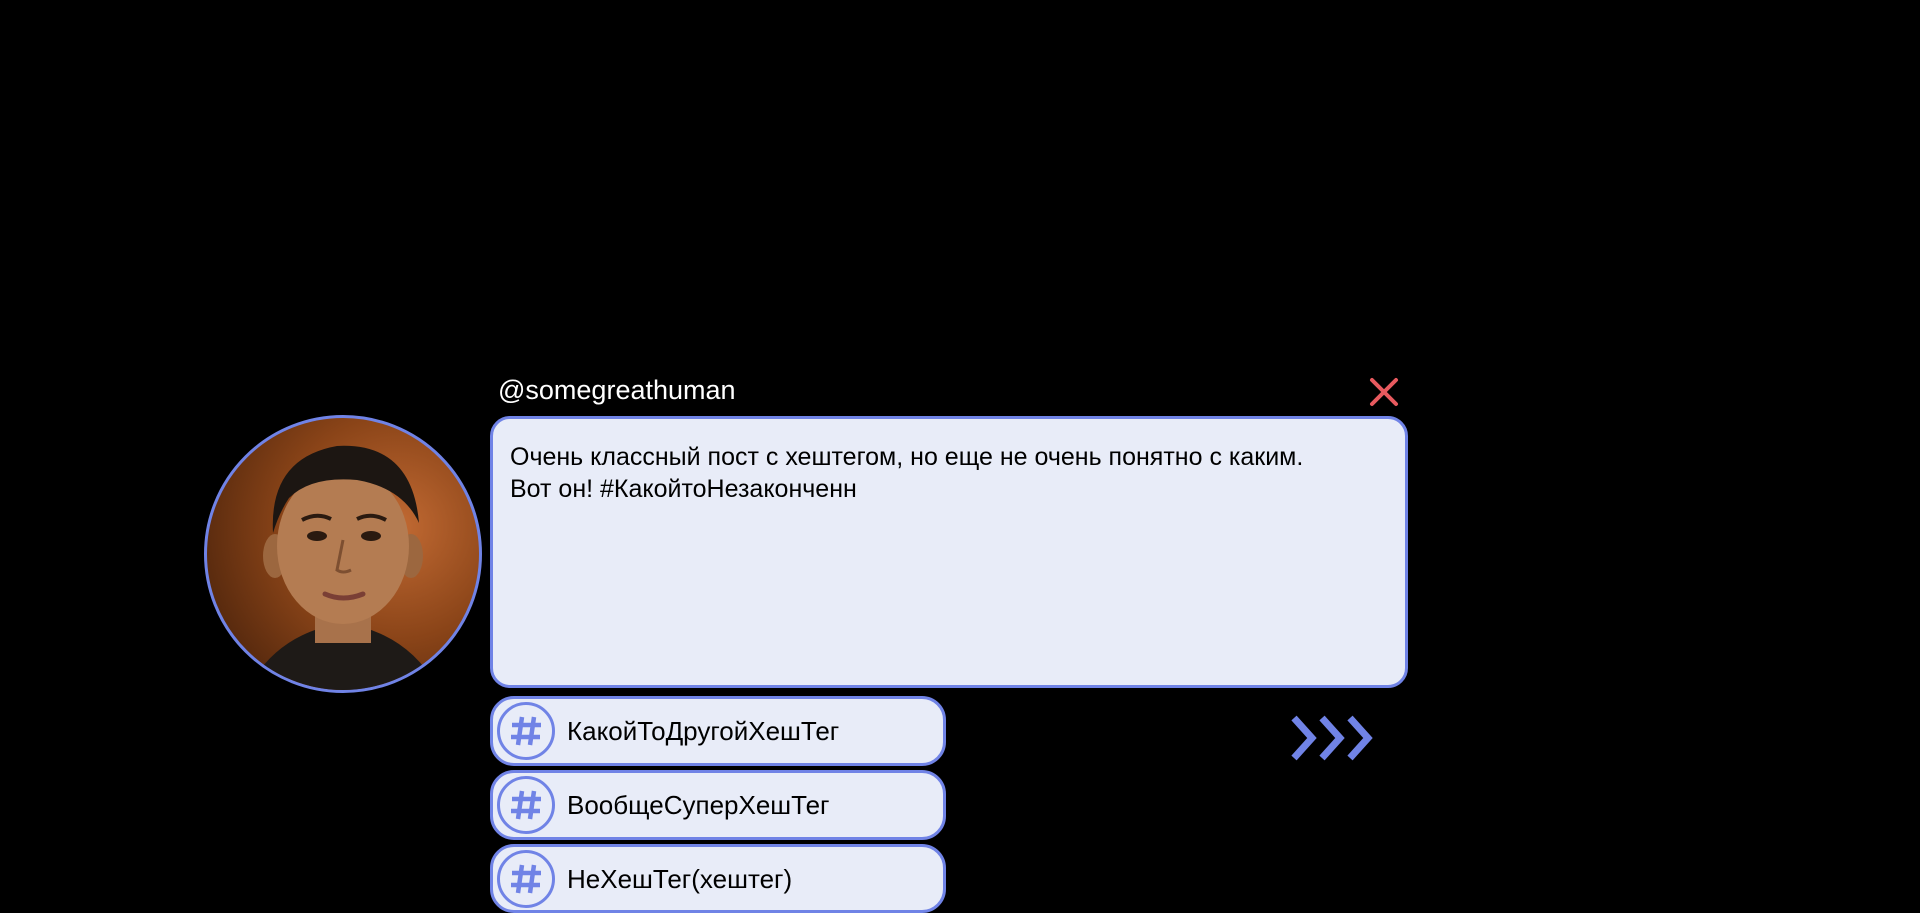 This screenshot has width=1920, height=913. I want to click on hashtag-suggestion: НеХешТег(хештег), so click(718, 878).